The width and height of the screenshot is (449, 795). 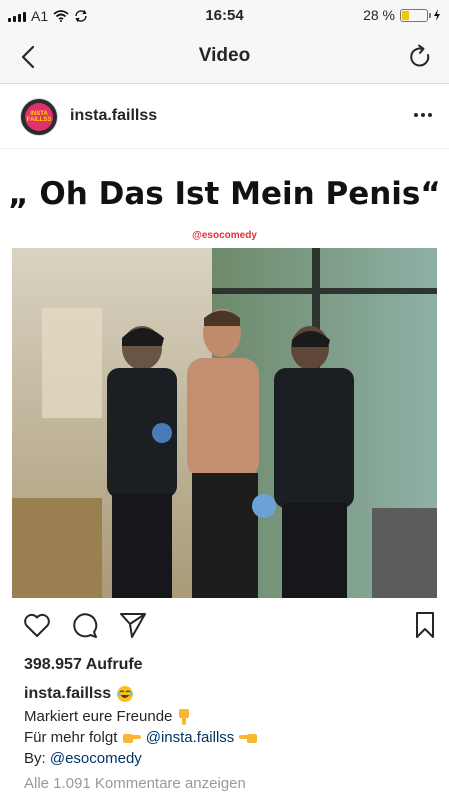 What do you see at coordinates (124, 694) in the screenshot?
I see `laughing-emoji-icon` at bounding box center [124, 694].